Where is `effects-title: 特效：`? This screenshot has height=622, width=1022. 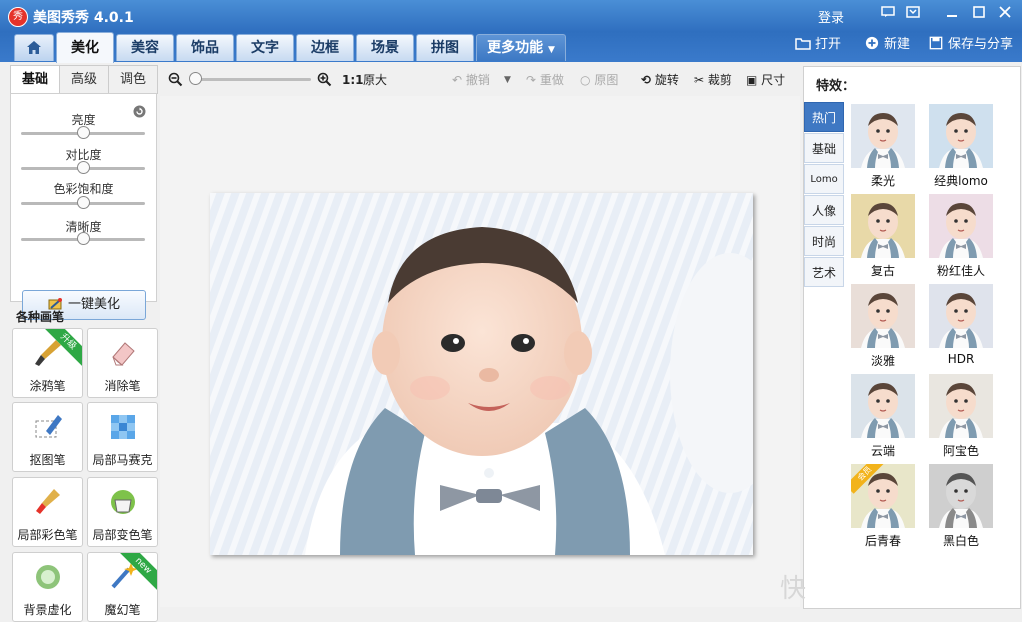
effects-title: 特效： is located at coordinates (836, 86).